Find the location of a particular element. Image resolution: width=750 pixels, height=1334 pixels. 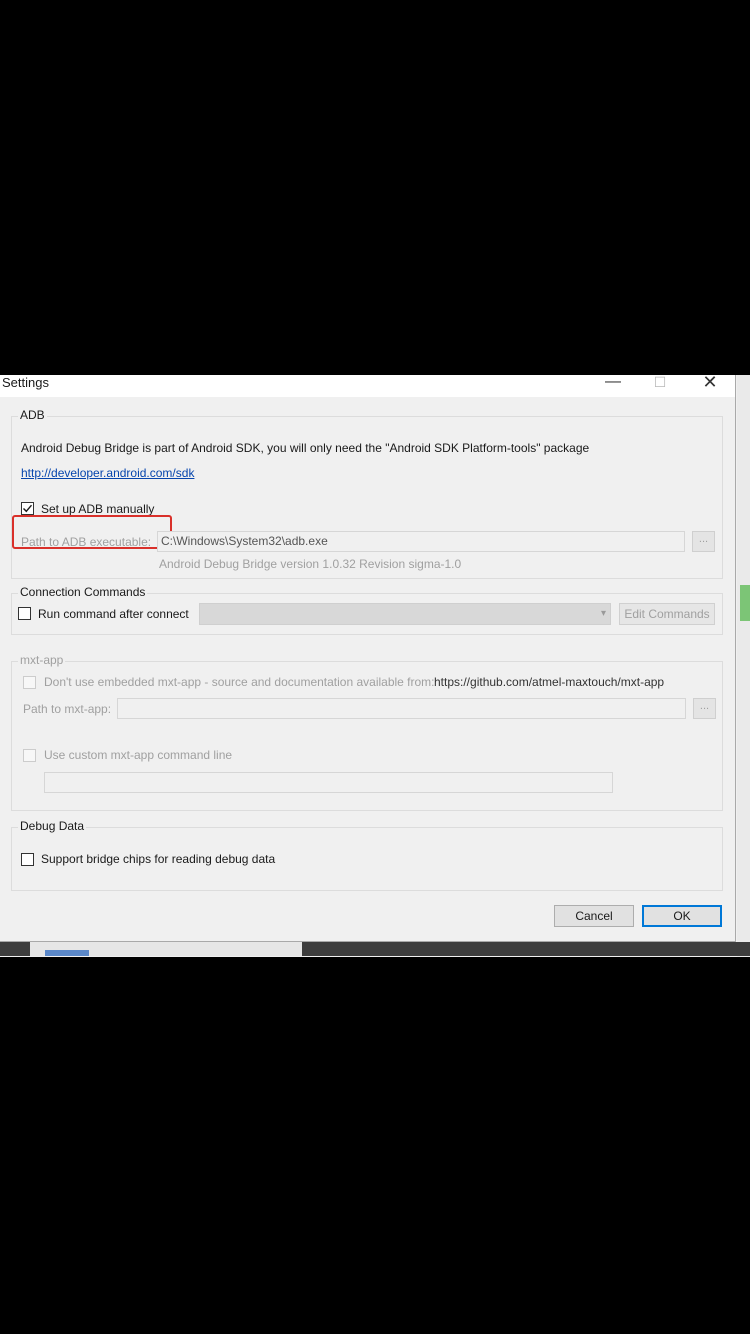

run-command-label: Run command after connect is located at coordinates (113, 614).